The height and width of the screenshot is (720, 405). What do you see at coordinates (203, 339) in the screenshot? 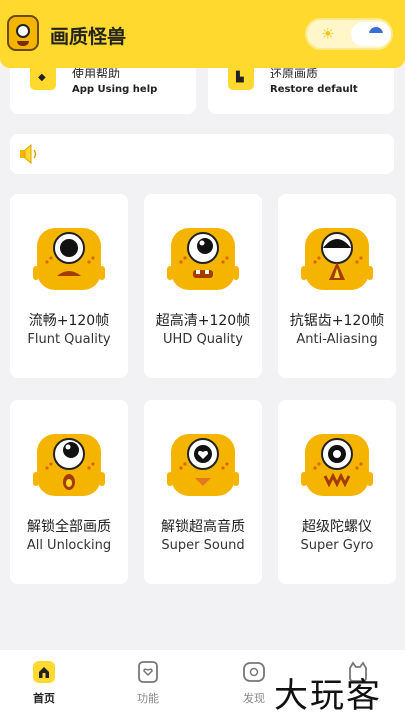
I see `feature-subtitle: UHD Quality` at bounding box center [203, 339].